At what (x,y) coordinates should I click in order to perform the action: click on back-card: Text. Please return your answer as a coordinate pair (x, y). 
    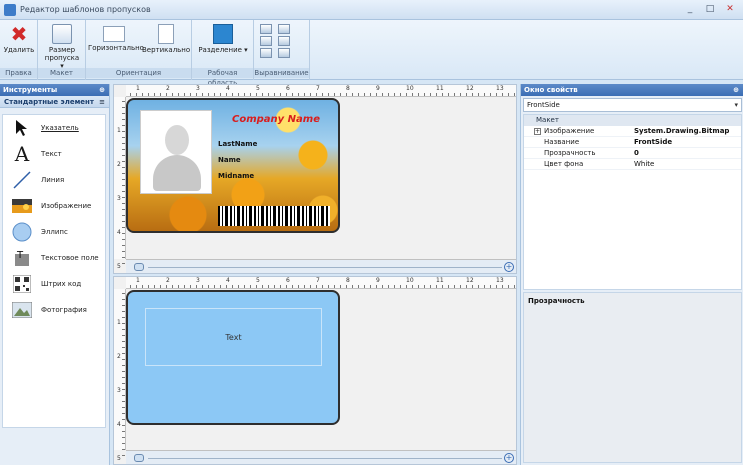
    Looking at the image, I should click on (233, 357).